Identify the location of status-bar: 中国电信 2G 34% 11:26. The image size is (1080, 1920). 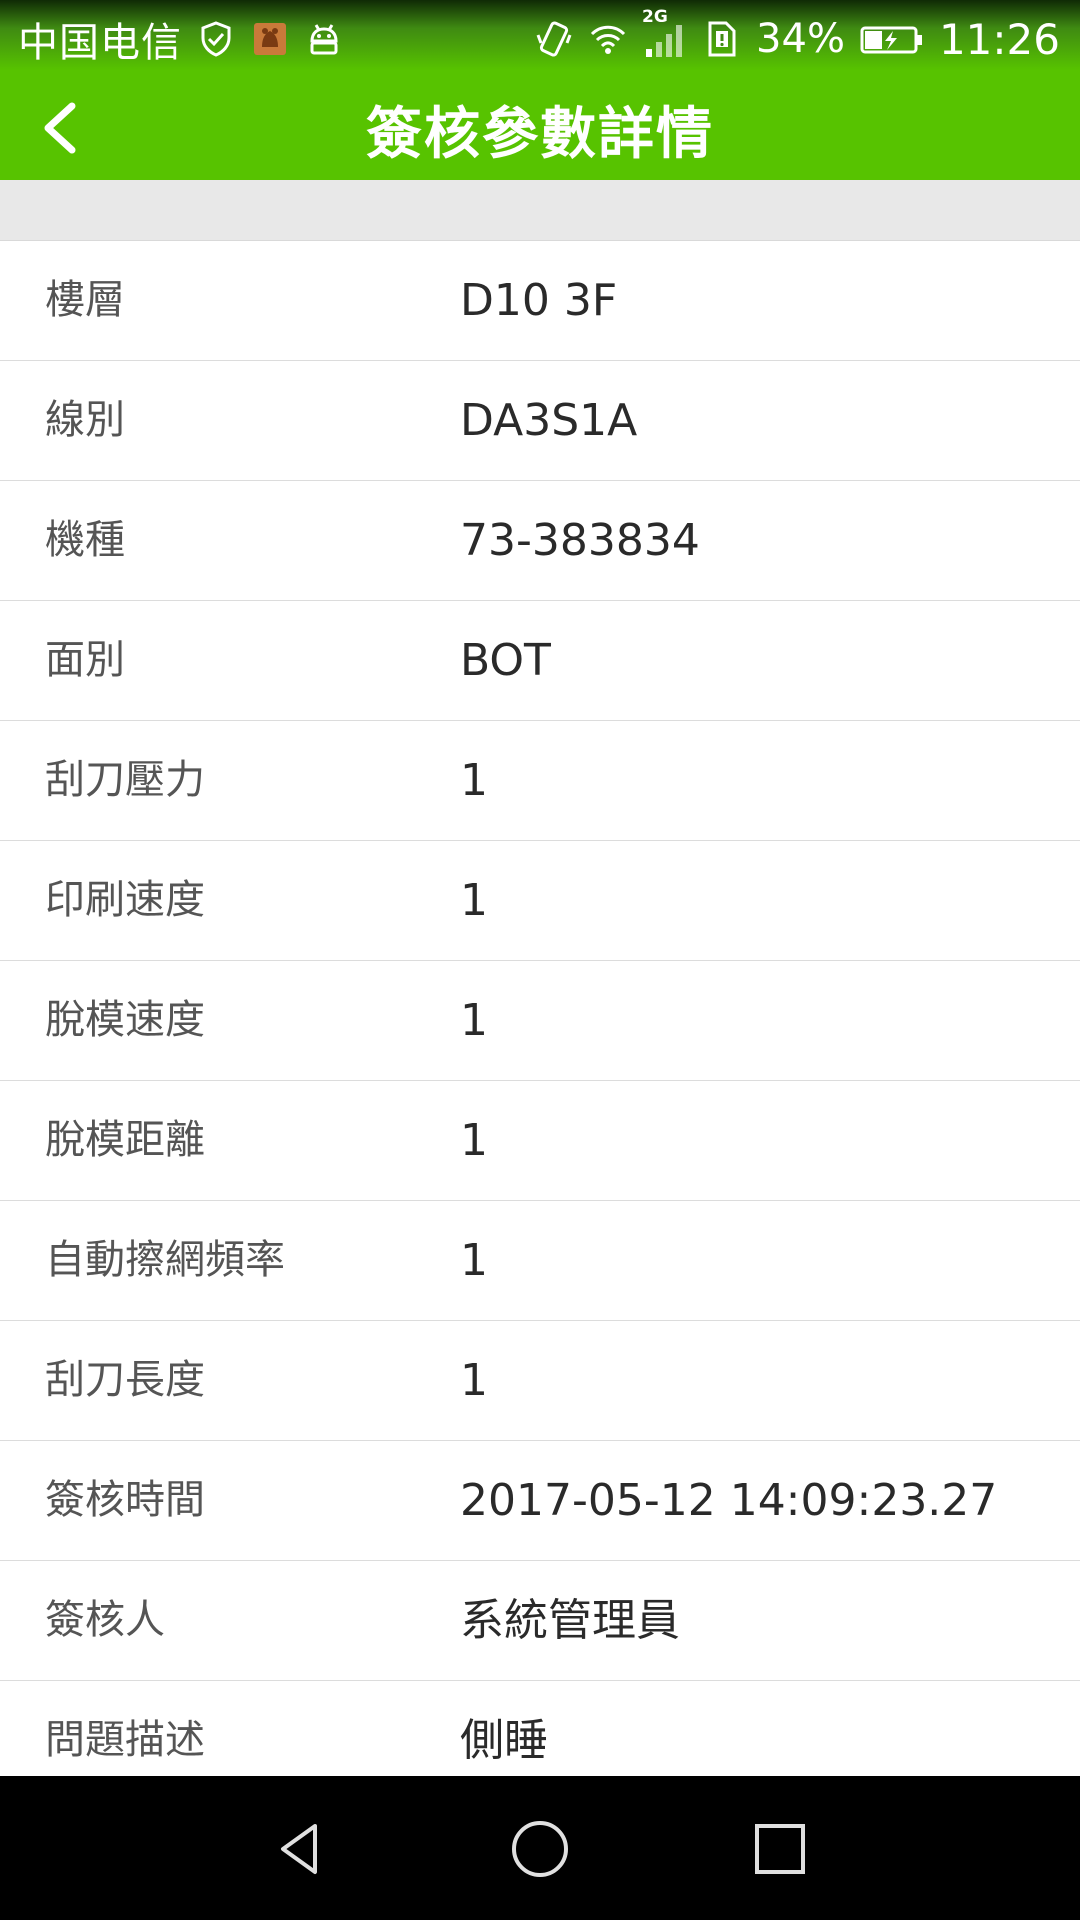
(540, 39).